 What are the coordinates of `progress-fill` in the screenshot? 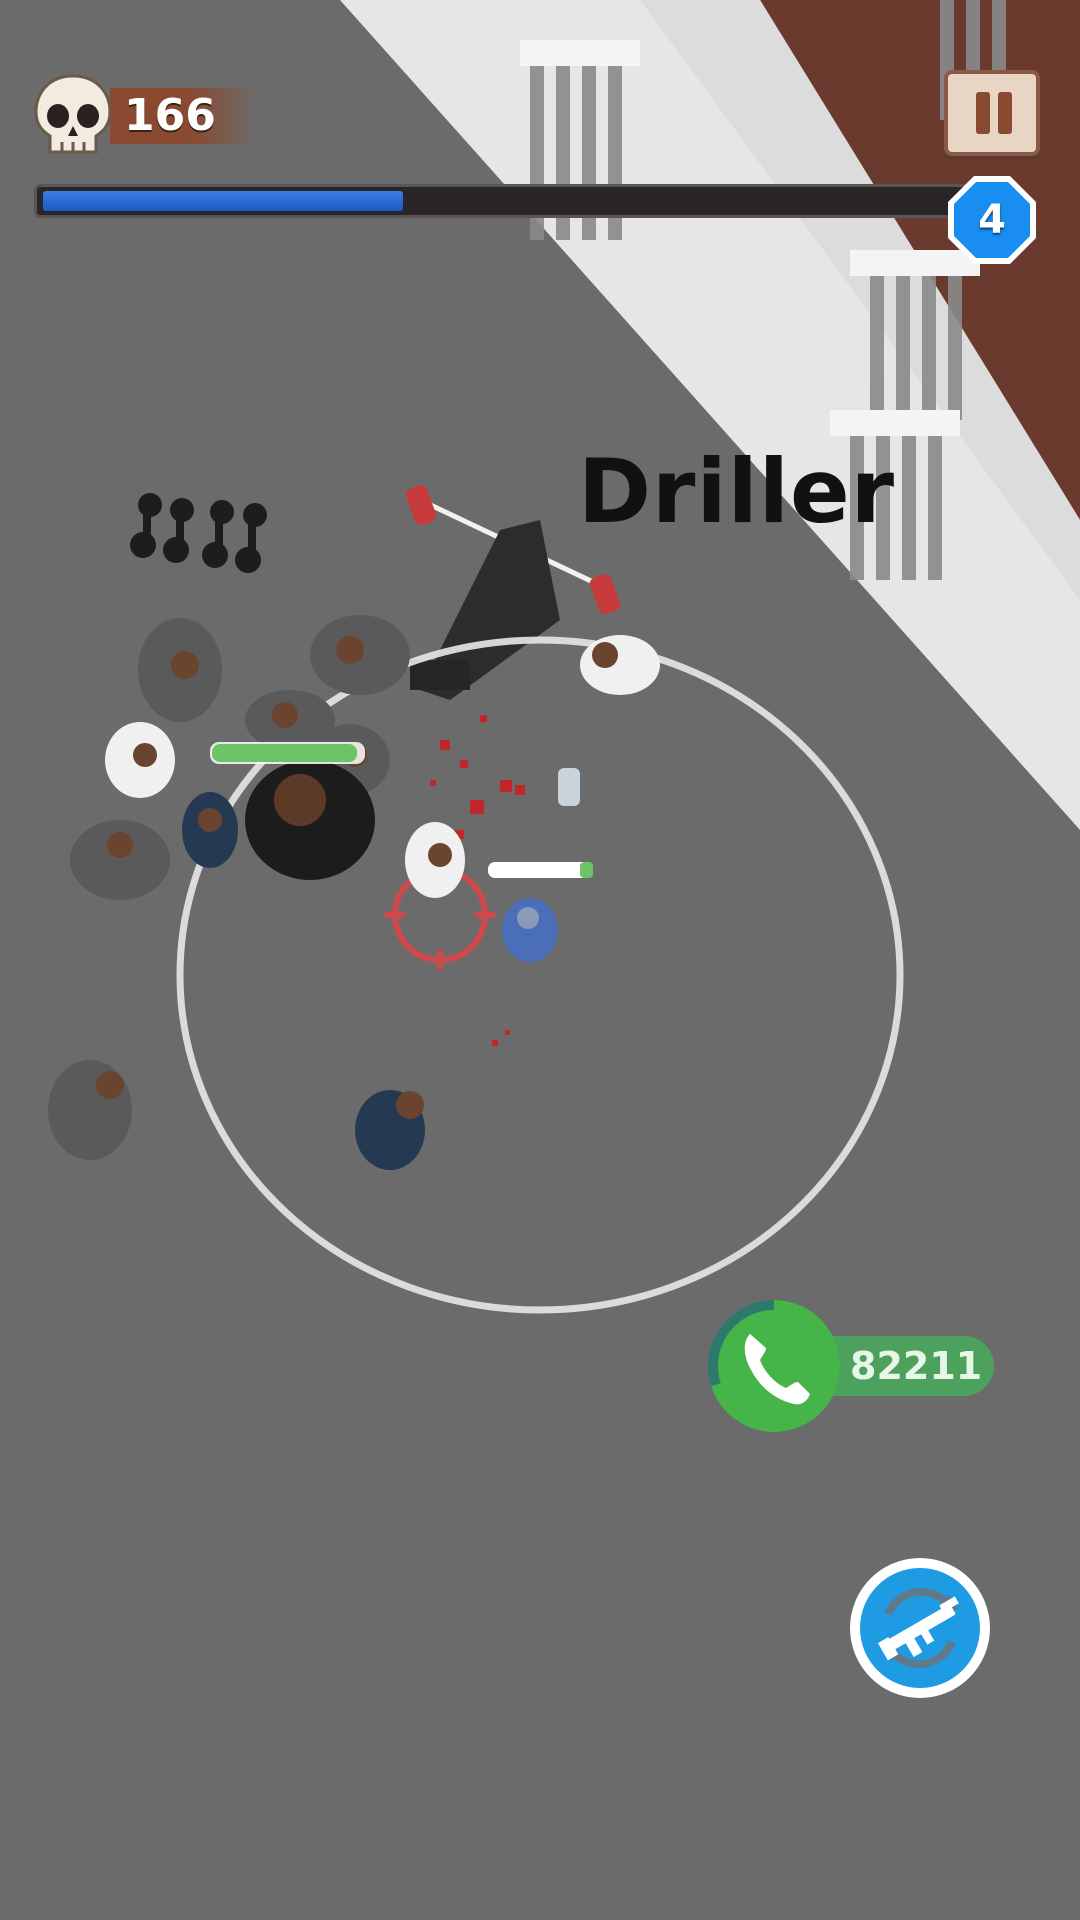 It's located at (223, 201).